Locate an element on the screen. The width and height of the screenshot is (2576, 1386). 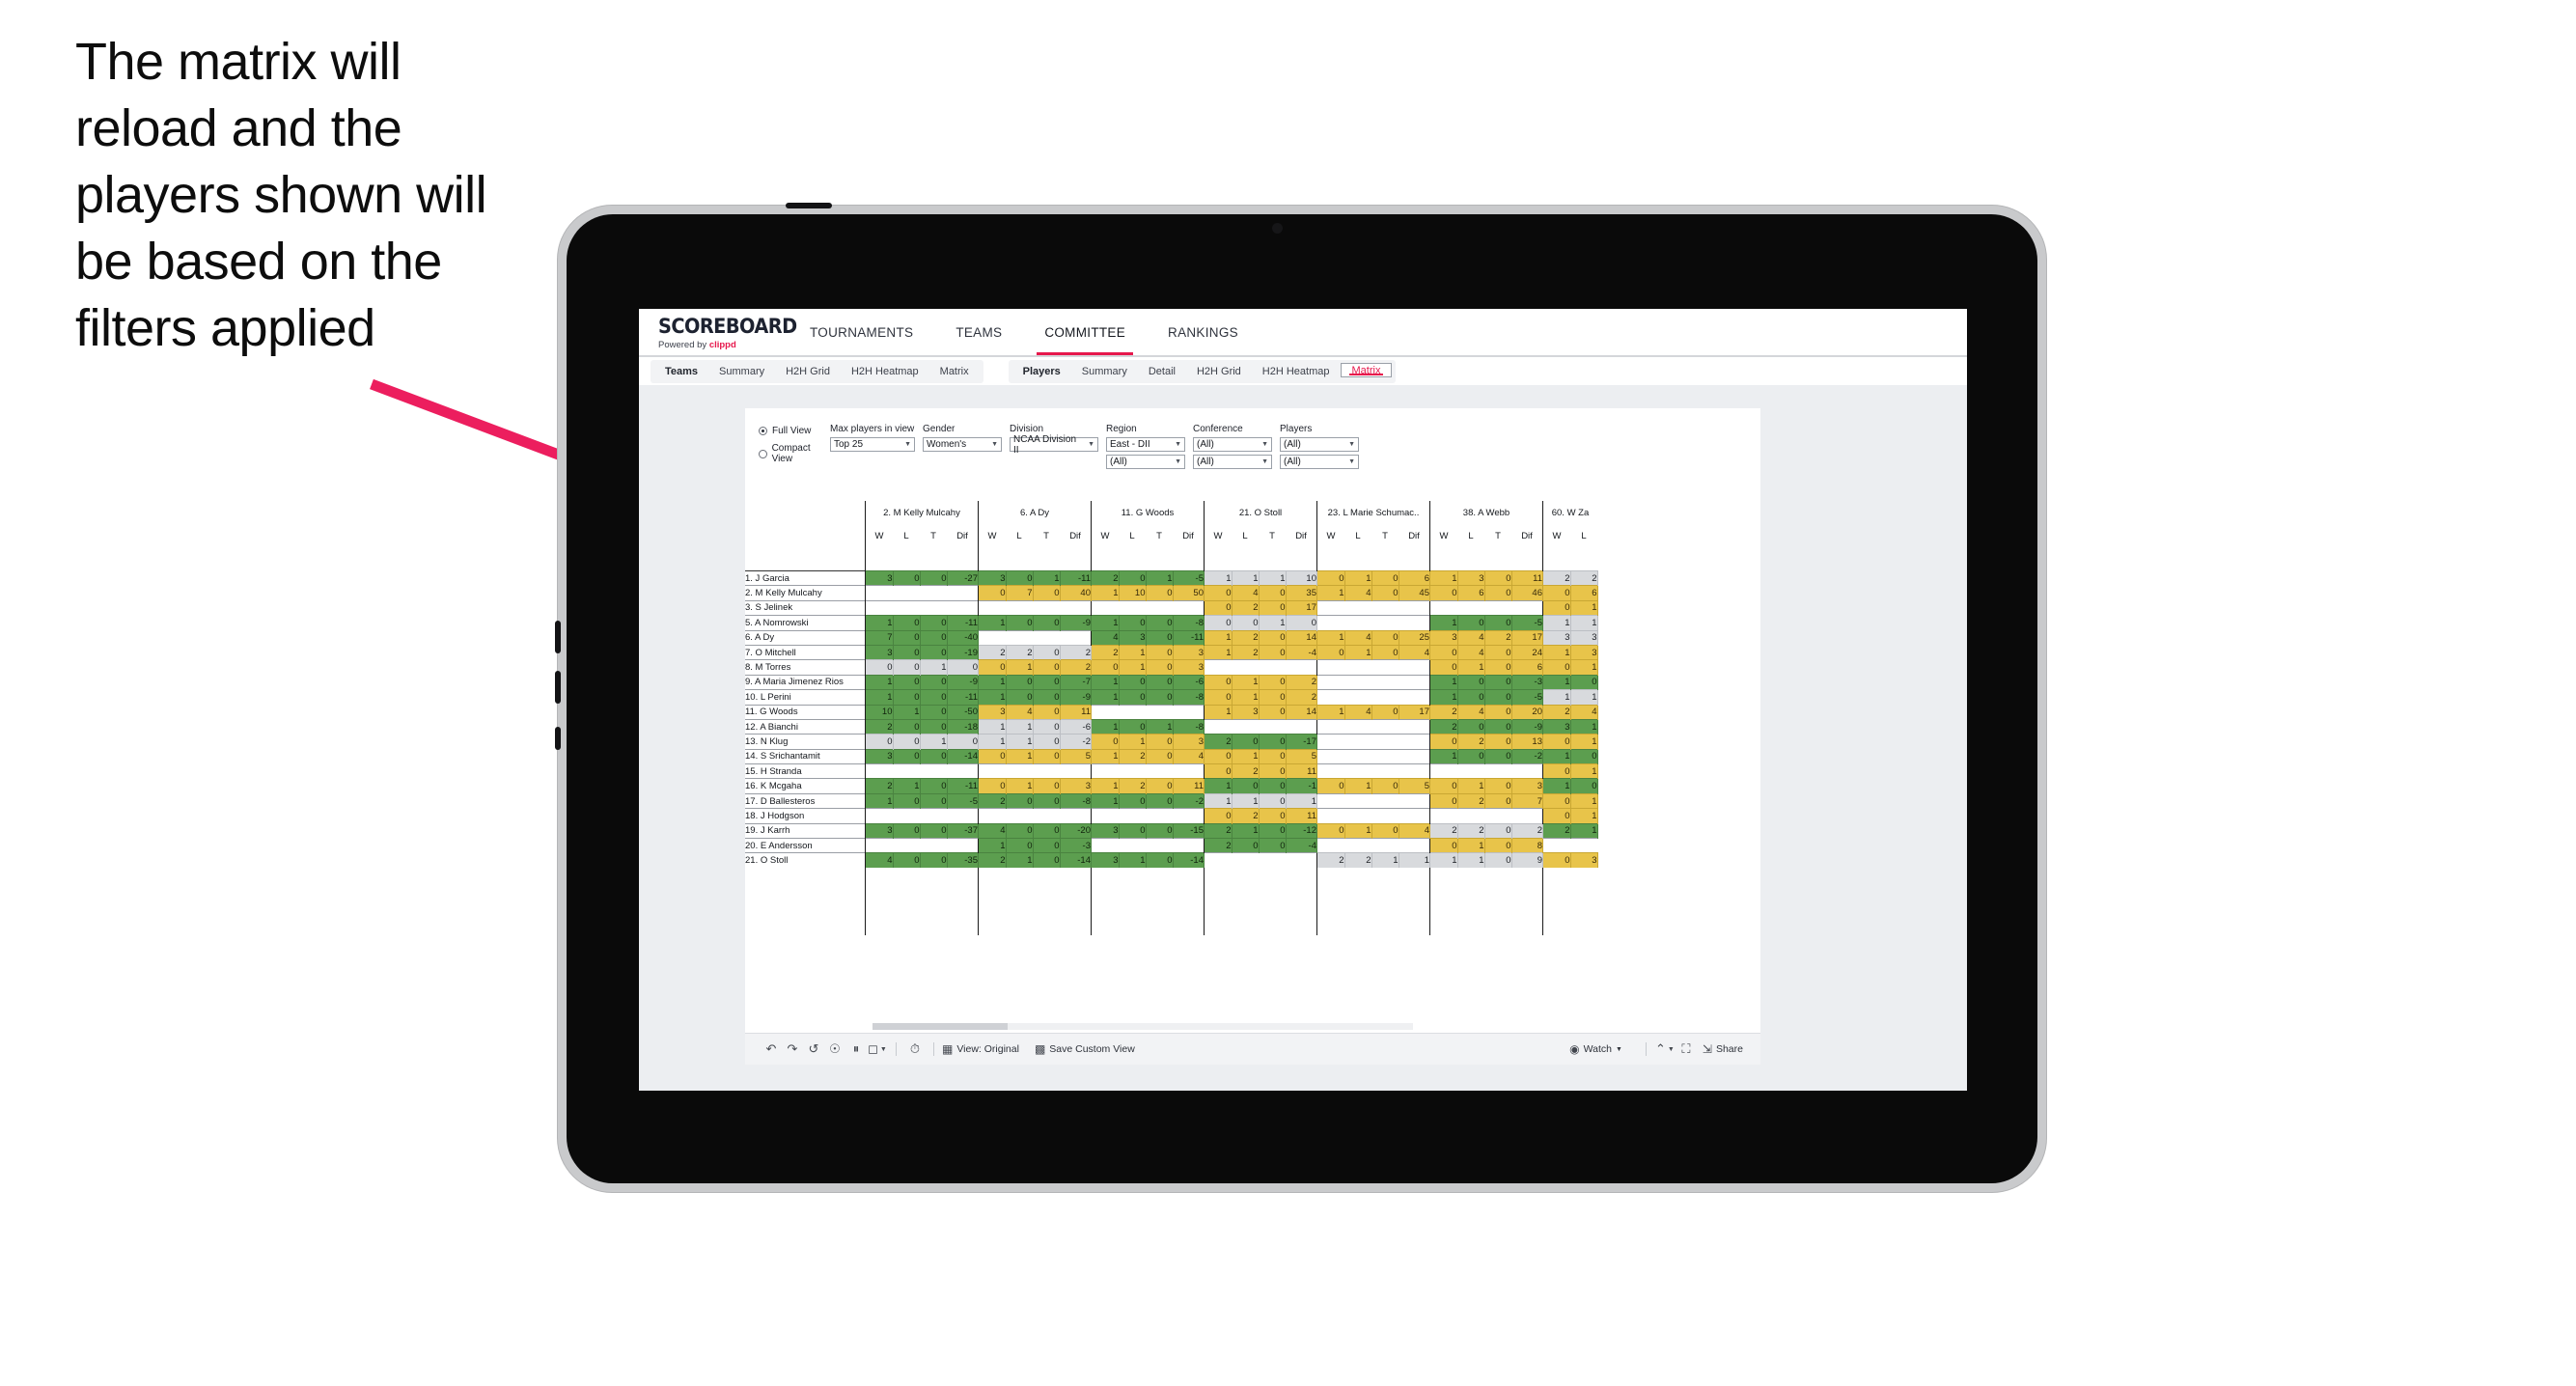
radio-full-view: Full View is located at coordinates (794, 431).